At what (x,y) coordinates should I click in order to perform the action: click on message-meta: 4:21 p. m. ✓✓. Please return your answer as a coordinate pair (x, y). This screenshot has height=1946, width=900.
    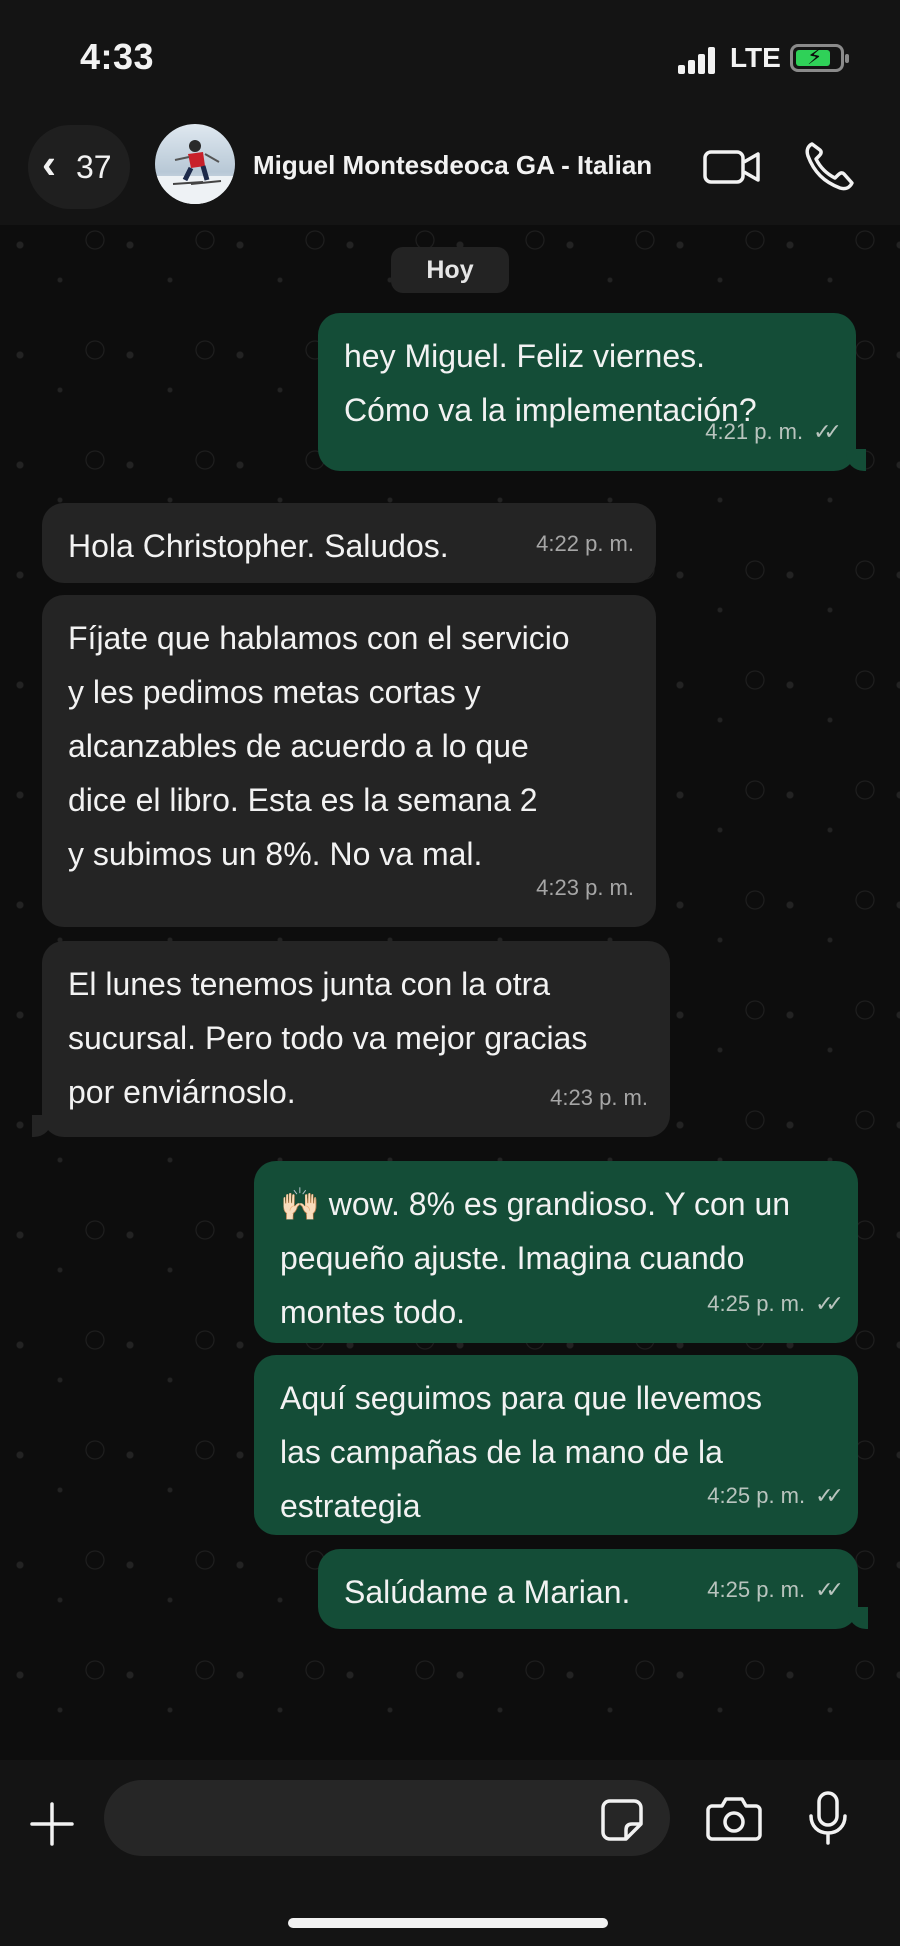
    Looking at the image, I should click on (773, 432).